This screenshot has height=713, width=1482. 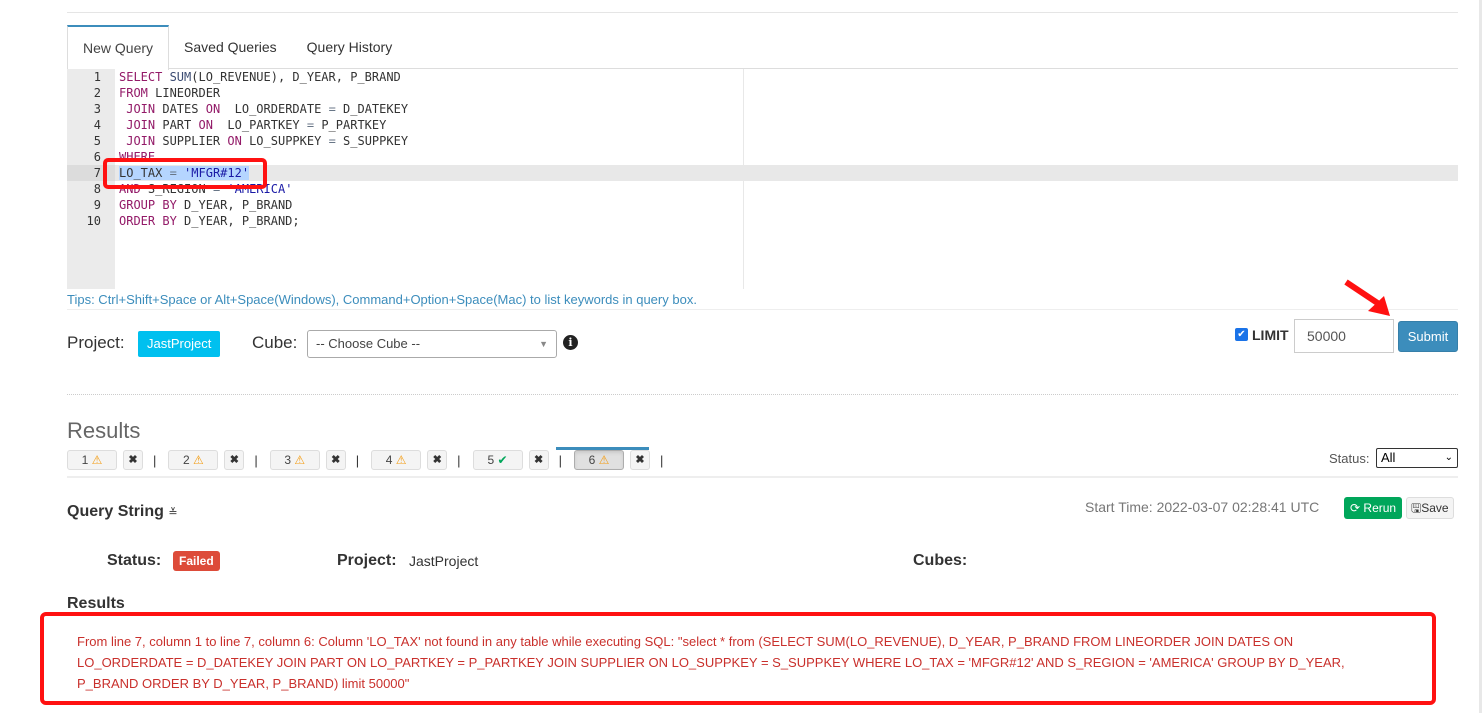 What do you see at coordinates (786, 205) in the screenshot?
I see `code-line: GROUP BY D_YEAR, P_BRAND` at bounding box center [786, 205].